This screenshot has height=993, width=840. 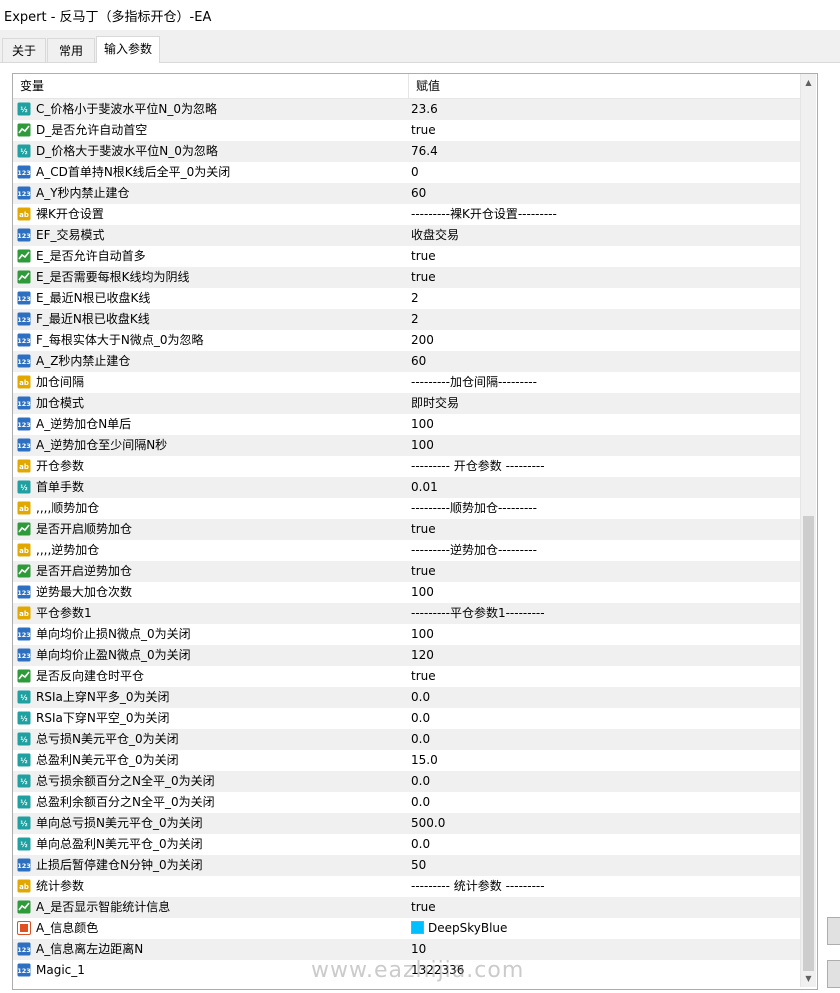 I want to click on table-row: 123 A_逆势加仓至少间隔N秒 100, so click(x=407, y=445).